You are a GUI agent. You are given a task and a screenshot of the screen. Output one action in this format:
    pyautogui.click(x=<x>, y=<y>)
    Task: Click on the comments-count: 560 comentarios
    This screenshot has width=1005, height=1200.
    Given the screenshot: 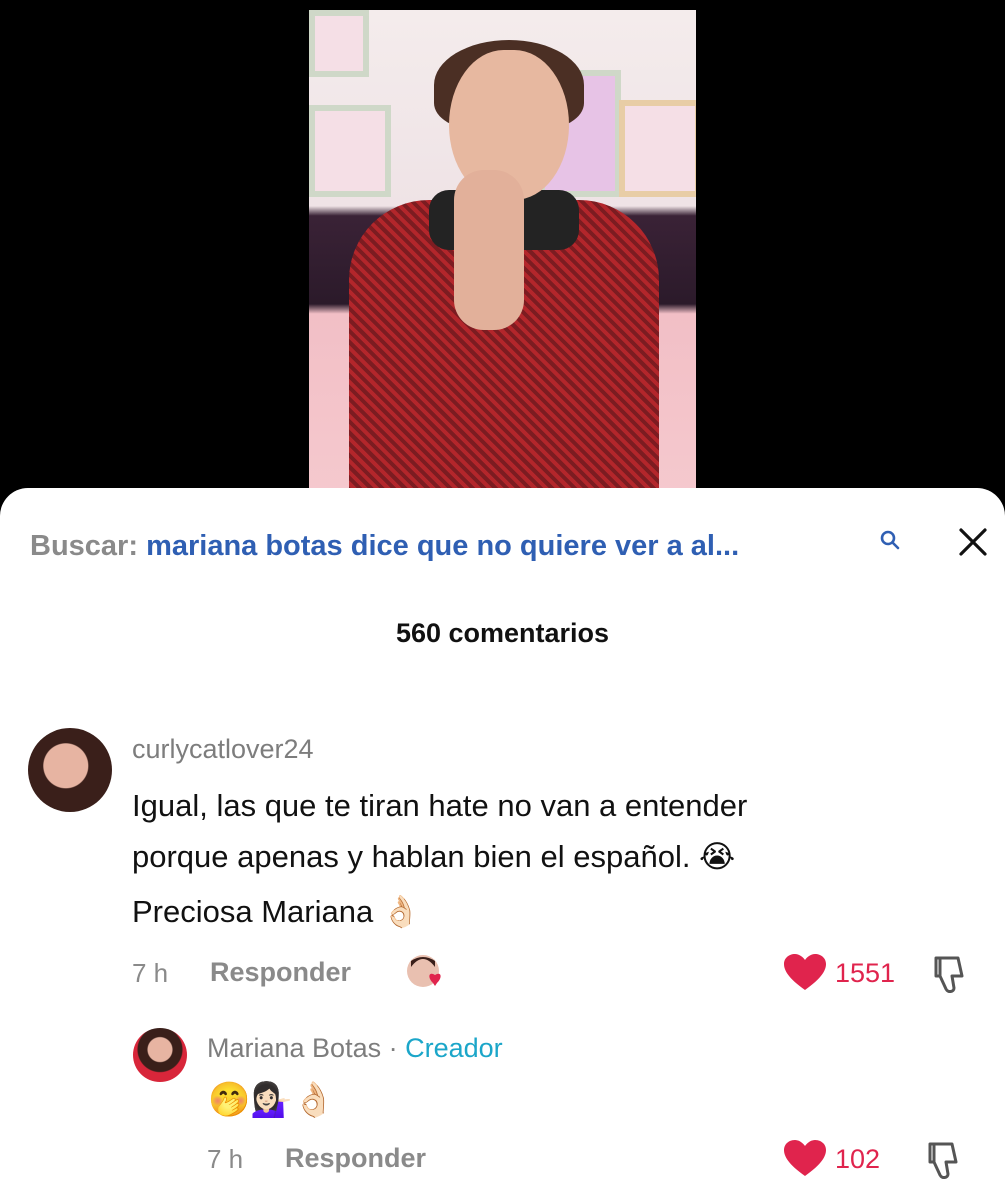 What is the action you would take?
    pyautogui.click(x=502, y=633)
    